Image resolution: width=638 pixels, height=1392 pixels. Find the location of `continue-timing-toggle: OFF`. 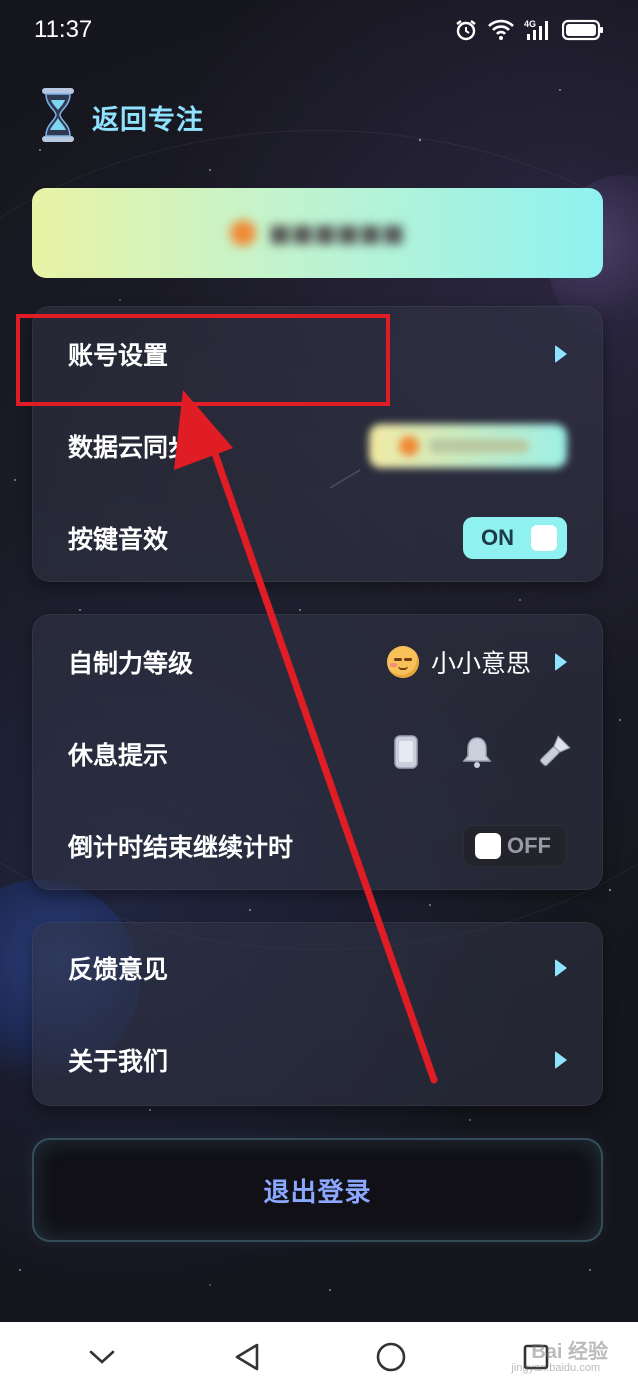

continue-timing-toggle: OFF is located at coordinates (515, 846).